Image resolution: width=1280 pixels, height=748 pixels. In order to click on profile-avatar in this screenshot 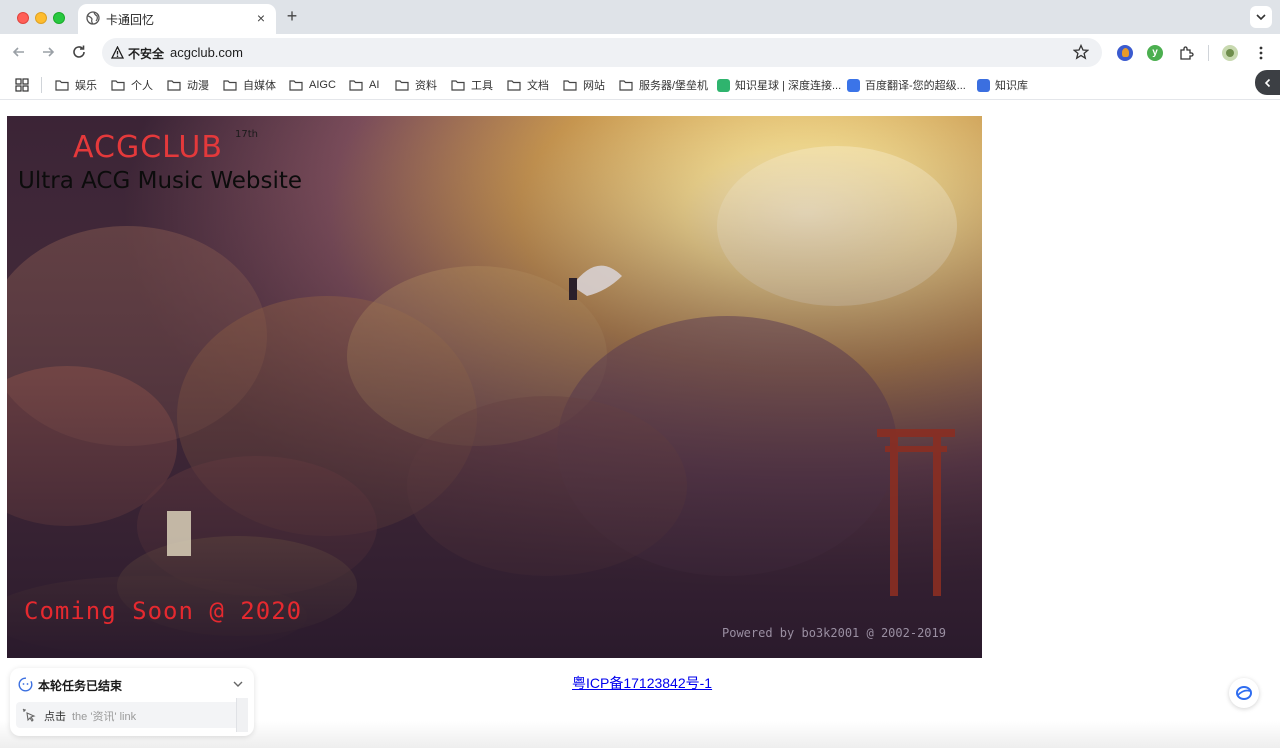, I will do `click(1230, 53)`.